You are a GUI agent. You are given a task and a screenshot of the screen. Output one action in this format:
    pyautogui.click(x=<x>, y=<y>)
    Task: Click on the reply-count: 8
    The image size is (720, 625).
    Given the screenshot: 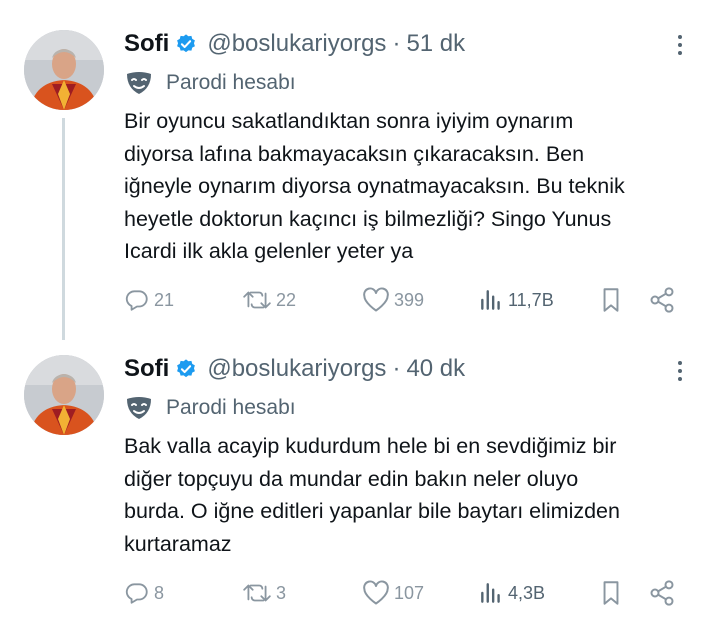 What is the action you would take?
    pyautogui.click(x=159, y=592)
    